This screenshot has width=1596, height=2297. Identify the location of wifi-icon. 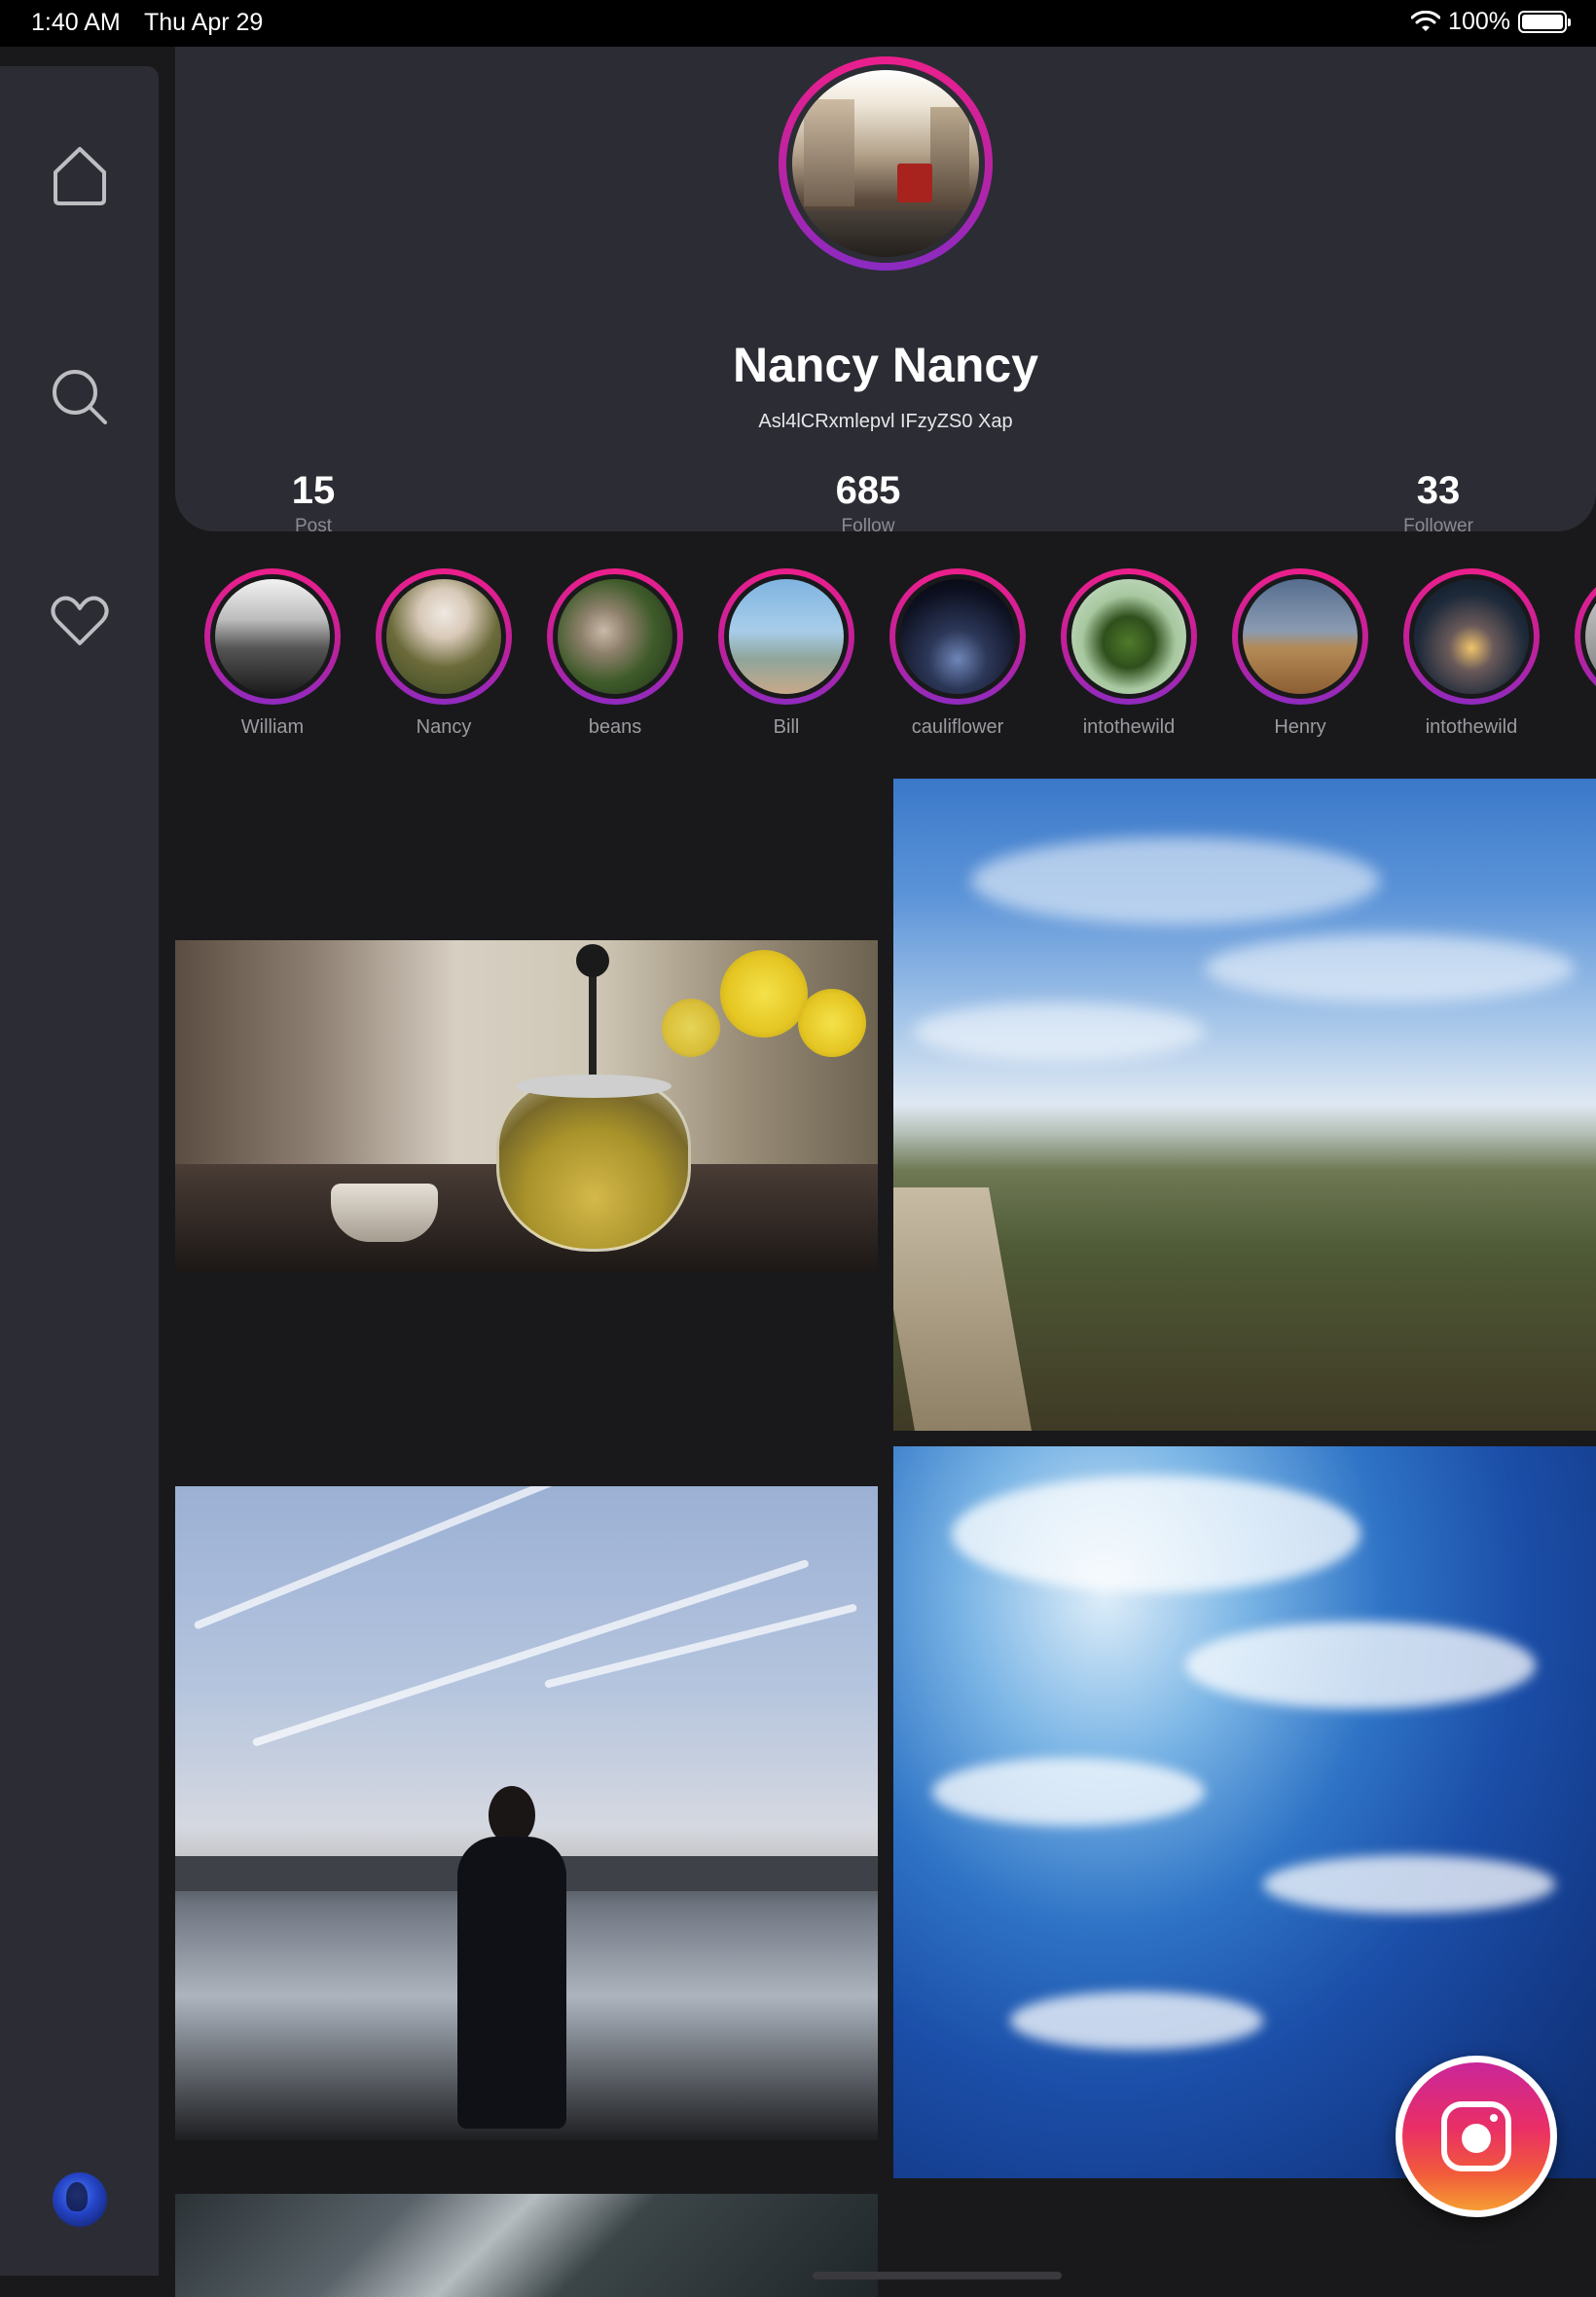
(1426, 20).